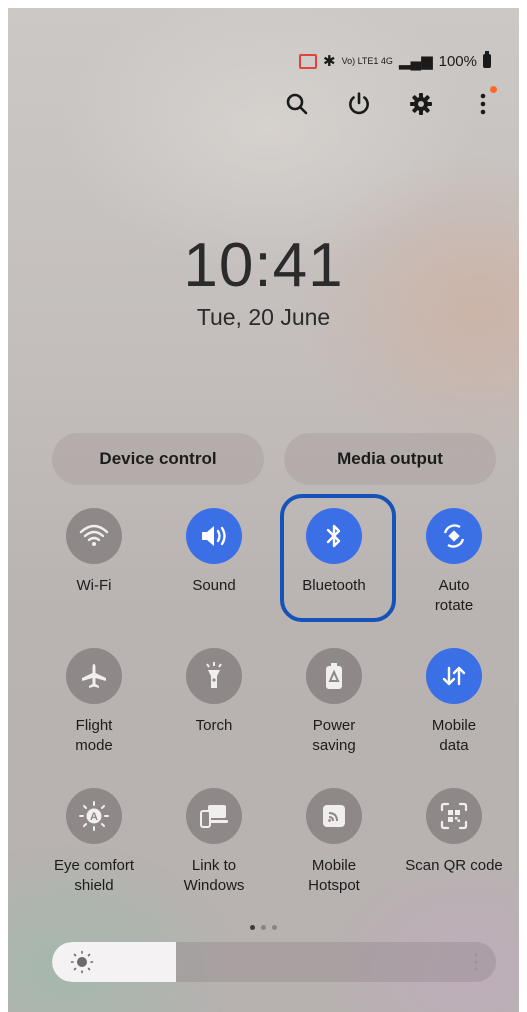  Describe the element at coordinates (334, 676) in the screenshot. I see `battery-saver-icon` at that location.